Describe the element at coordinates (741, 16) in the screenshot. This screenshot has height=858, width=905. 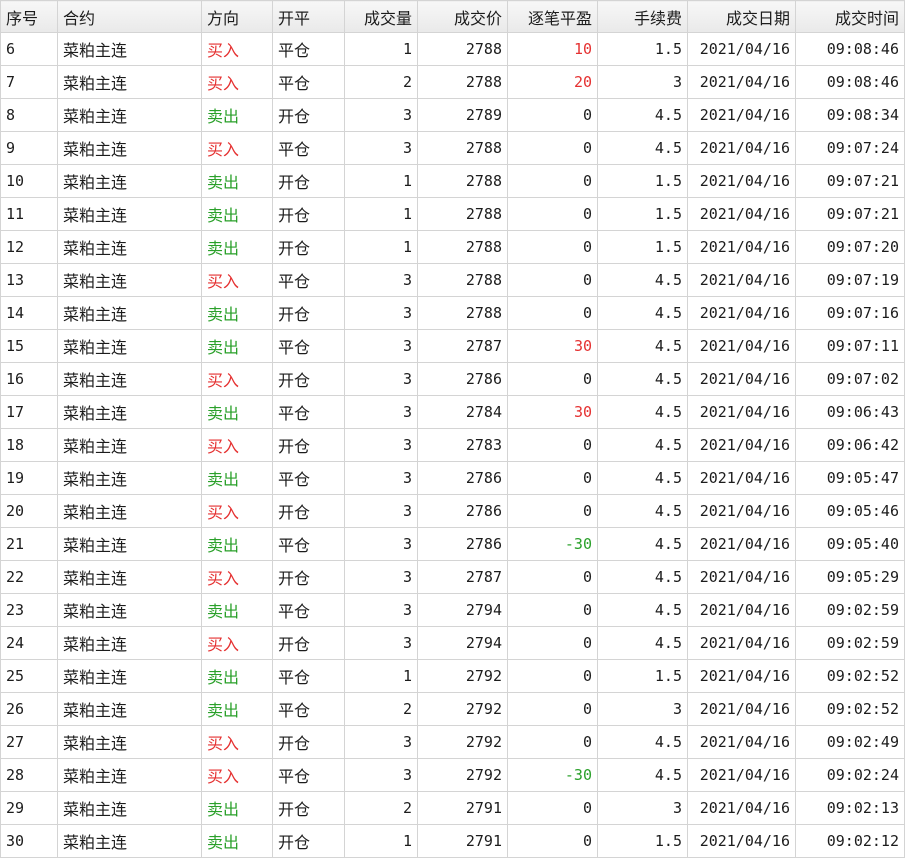
I see `col-header-date: 成交日期` at that location.